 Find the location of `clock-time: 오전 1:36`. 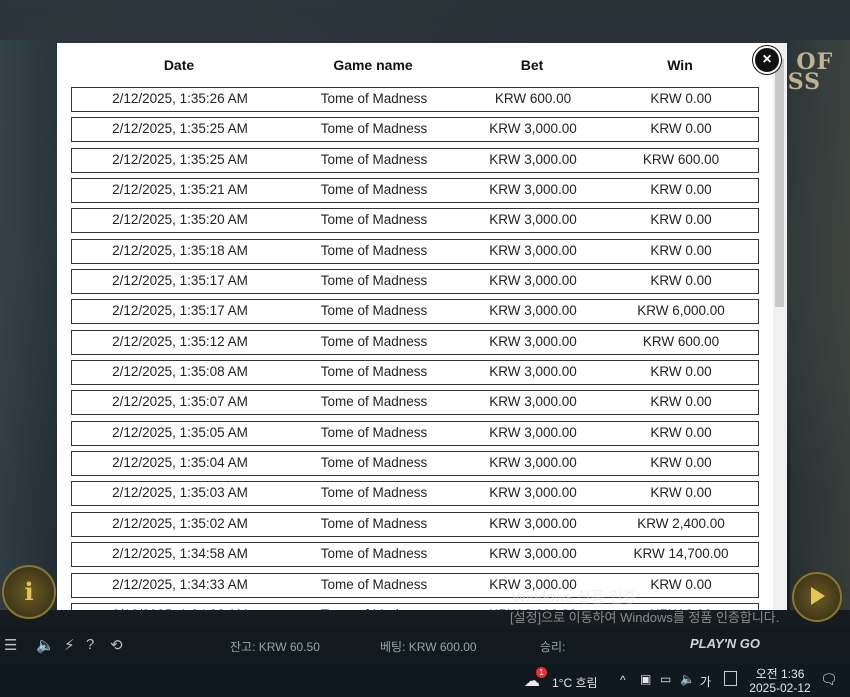

clock-time: 오전 1:36 is located at coordinates (780, 673).